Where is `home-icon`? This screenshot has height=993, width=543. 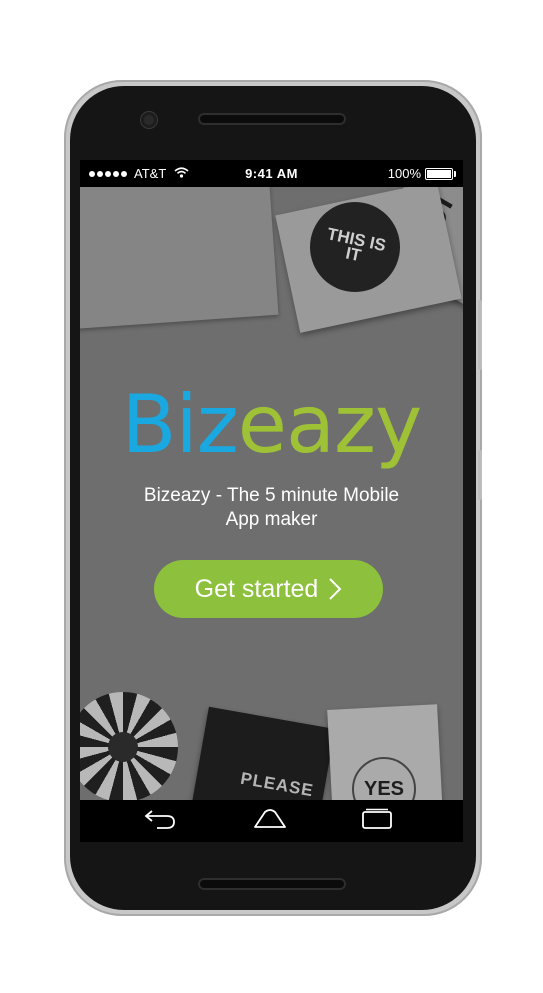
home-icon is located at coordinates (270, 821).